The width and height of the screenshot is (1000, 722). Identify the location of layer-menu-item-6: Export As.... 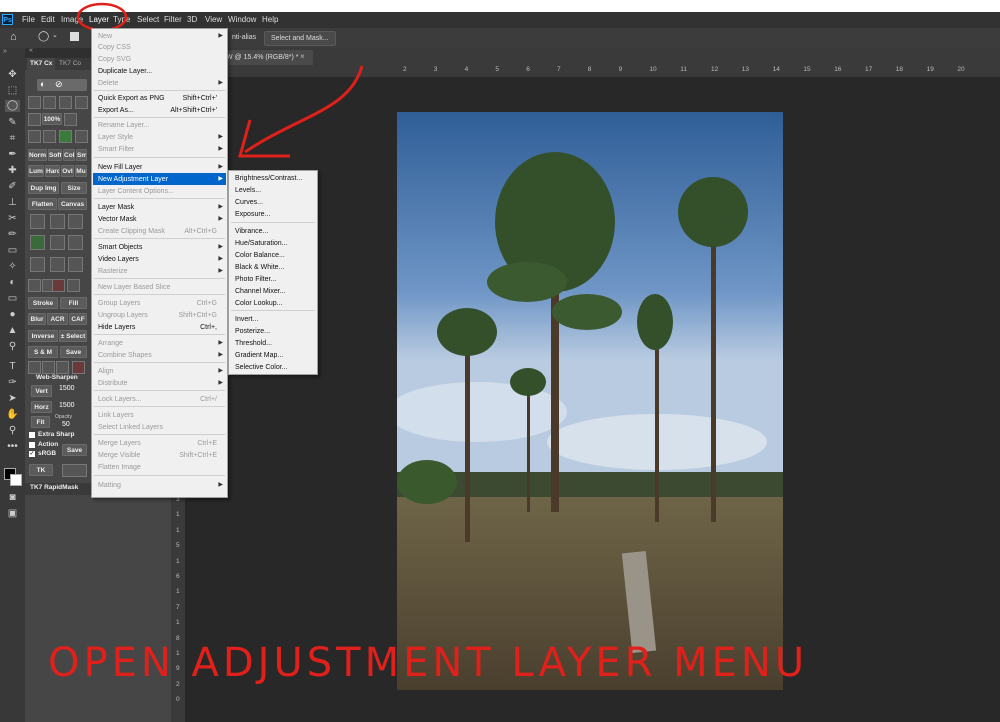
(116, 110).